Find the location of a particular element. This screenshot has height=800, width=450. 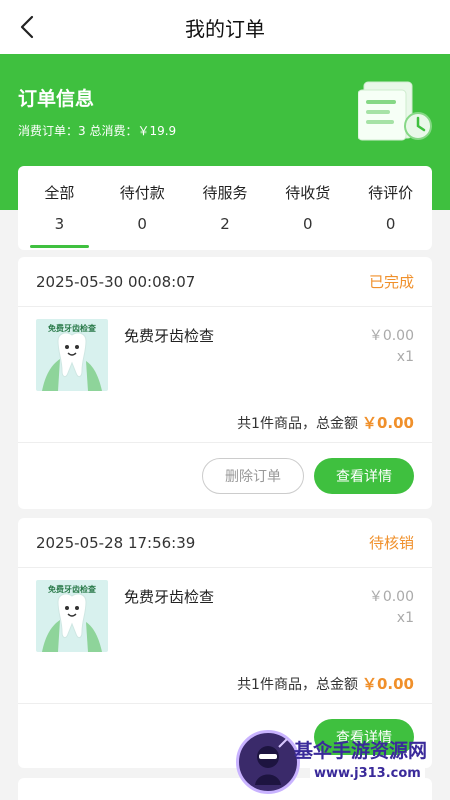

order-status: 已完成 is located at coordinates (391, 282).